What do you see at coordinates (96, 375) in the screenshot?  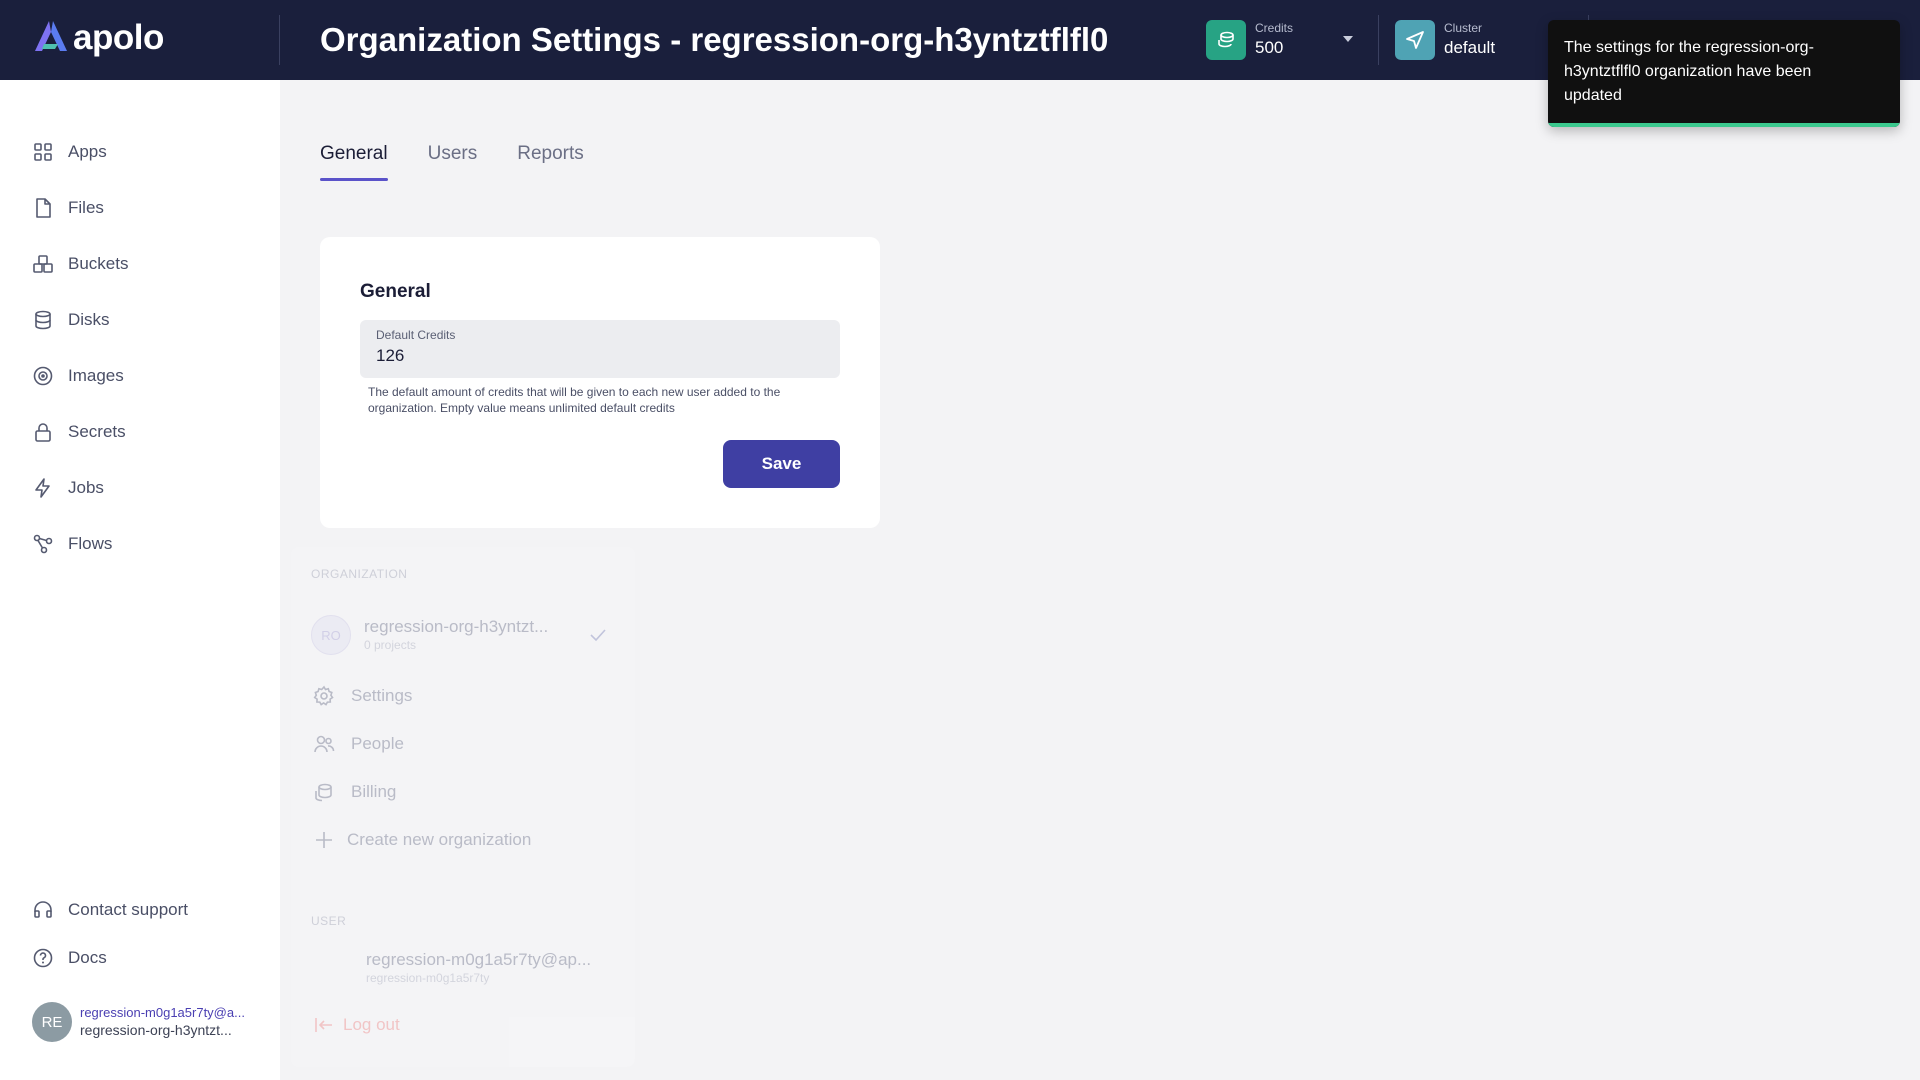 I see `sidebar-item-label: Images` at bounding box center [96, 375].